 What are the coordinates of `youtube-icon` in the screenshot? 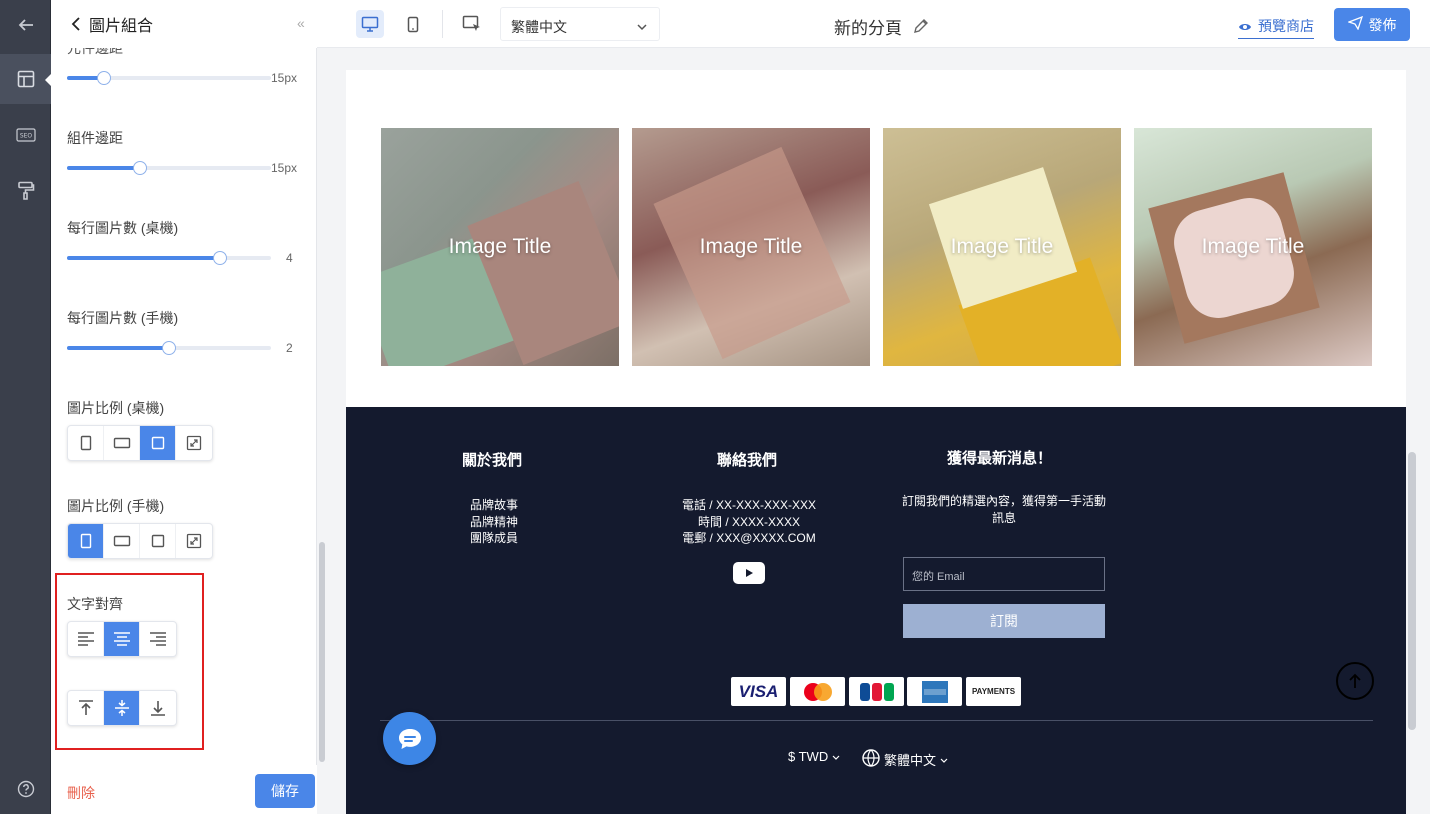 It's located at (749, 573).